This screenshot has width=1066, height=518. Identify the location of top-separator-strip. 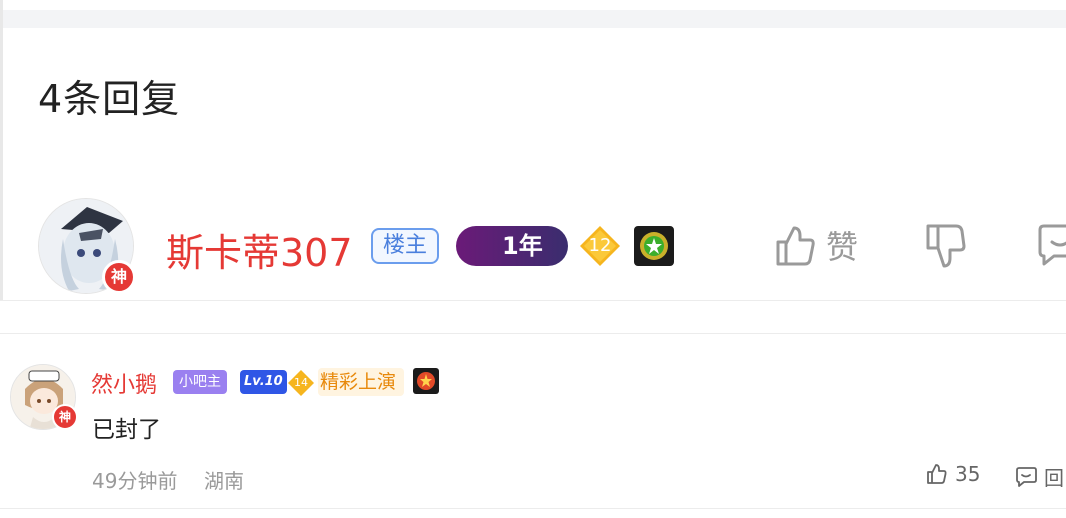
(533, 19).